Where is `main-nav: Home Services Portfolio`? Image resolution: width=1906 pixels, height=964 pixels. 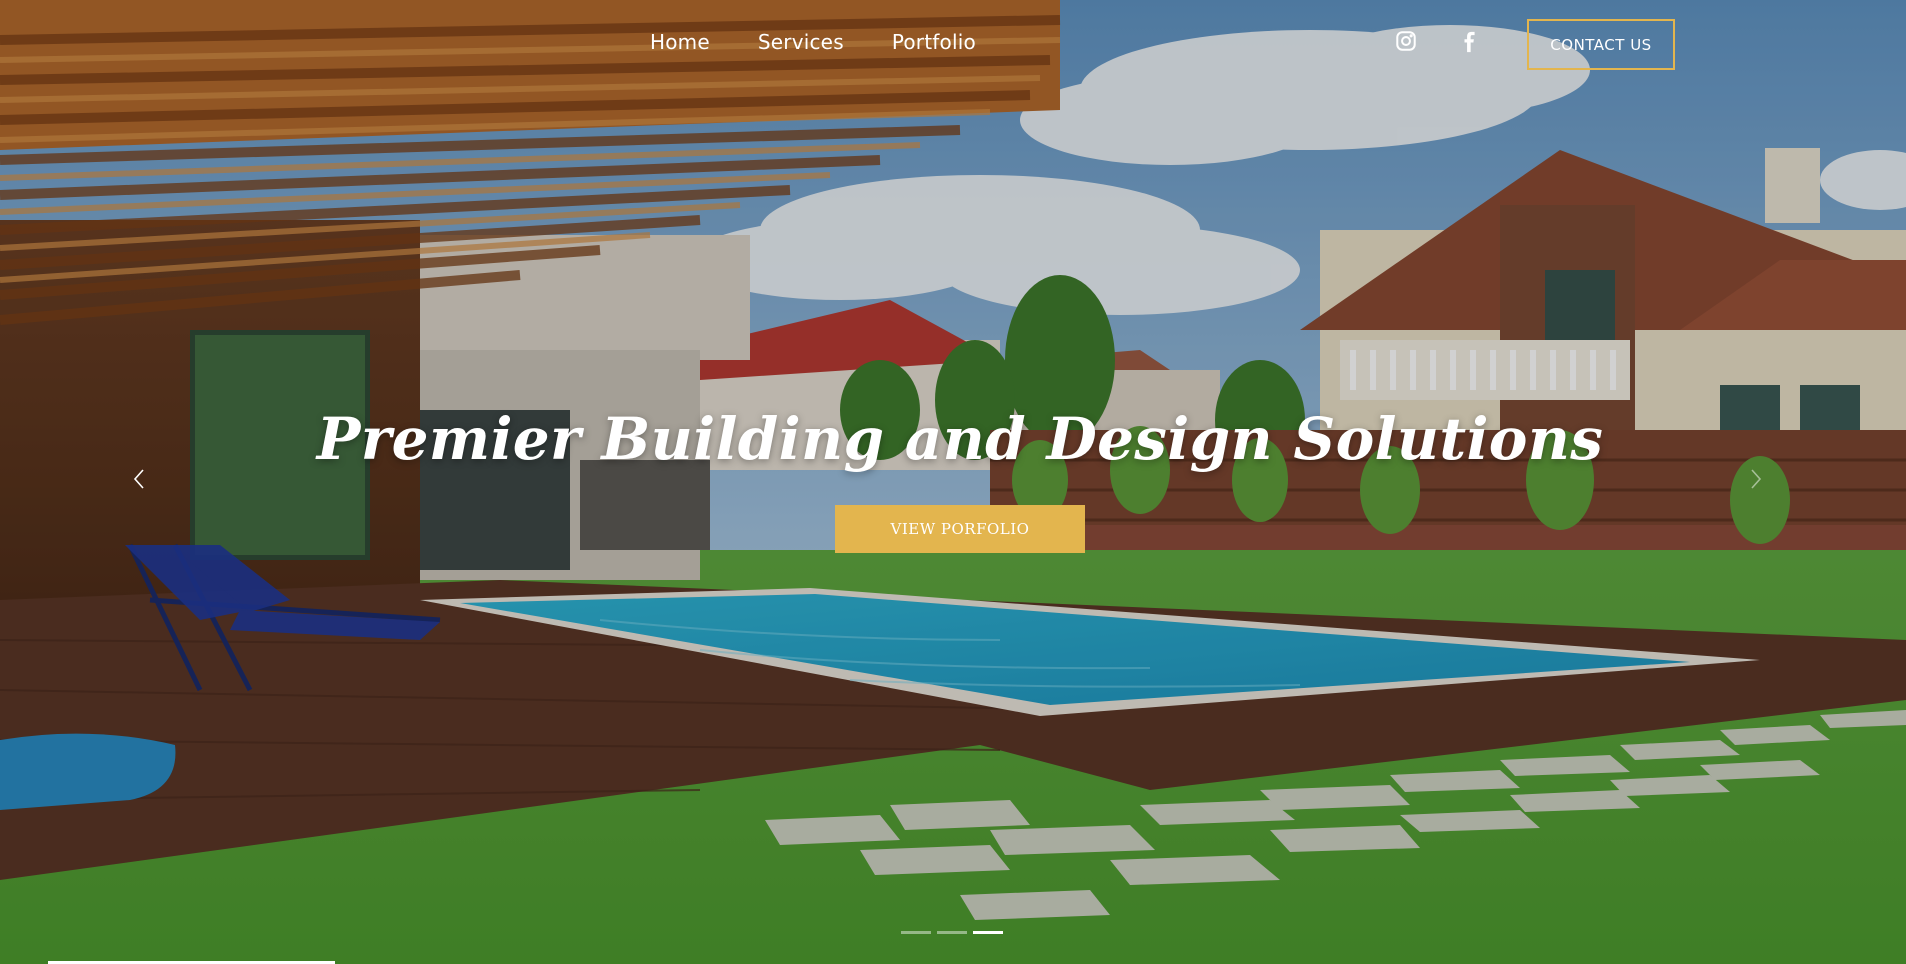
main-nav: Home Services Portfolio is located at coordinates (813, 42).